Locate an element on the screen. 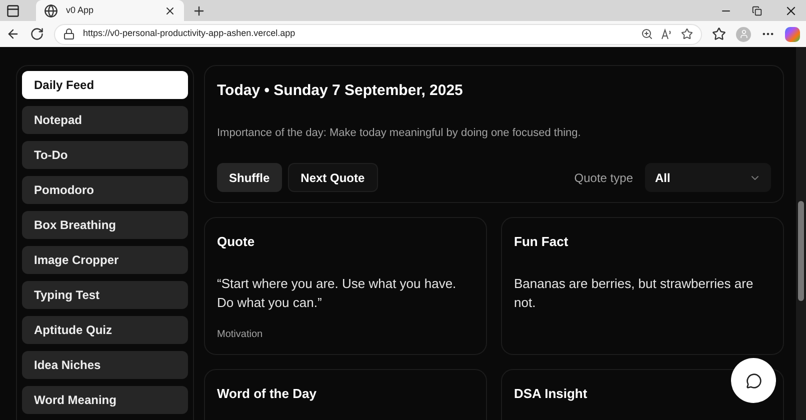 The height and width of the screenshot is (420, 806). date-heading: Today • Sunday 7 September, 2025 is located at coordinates (340, 91).